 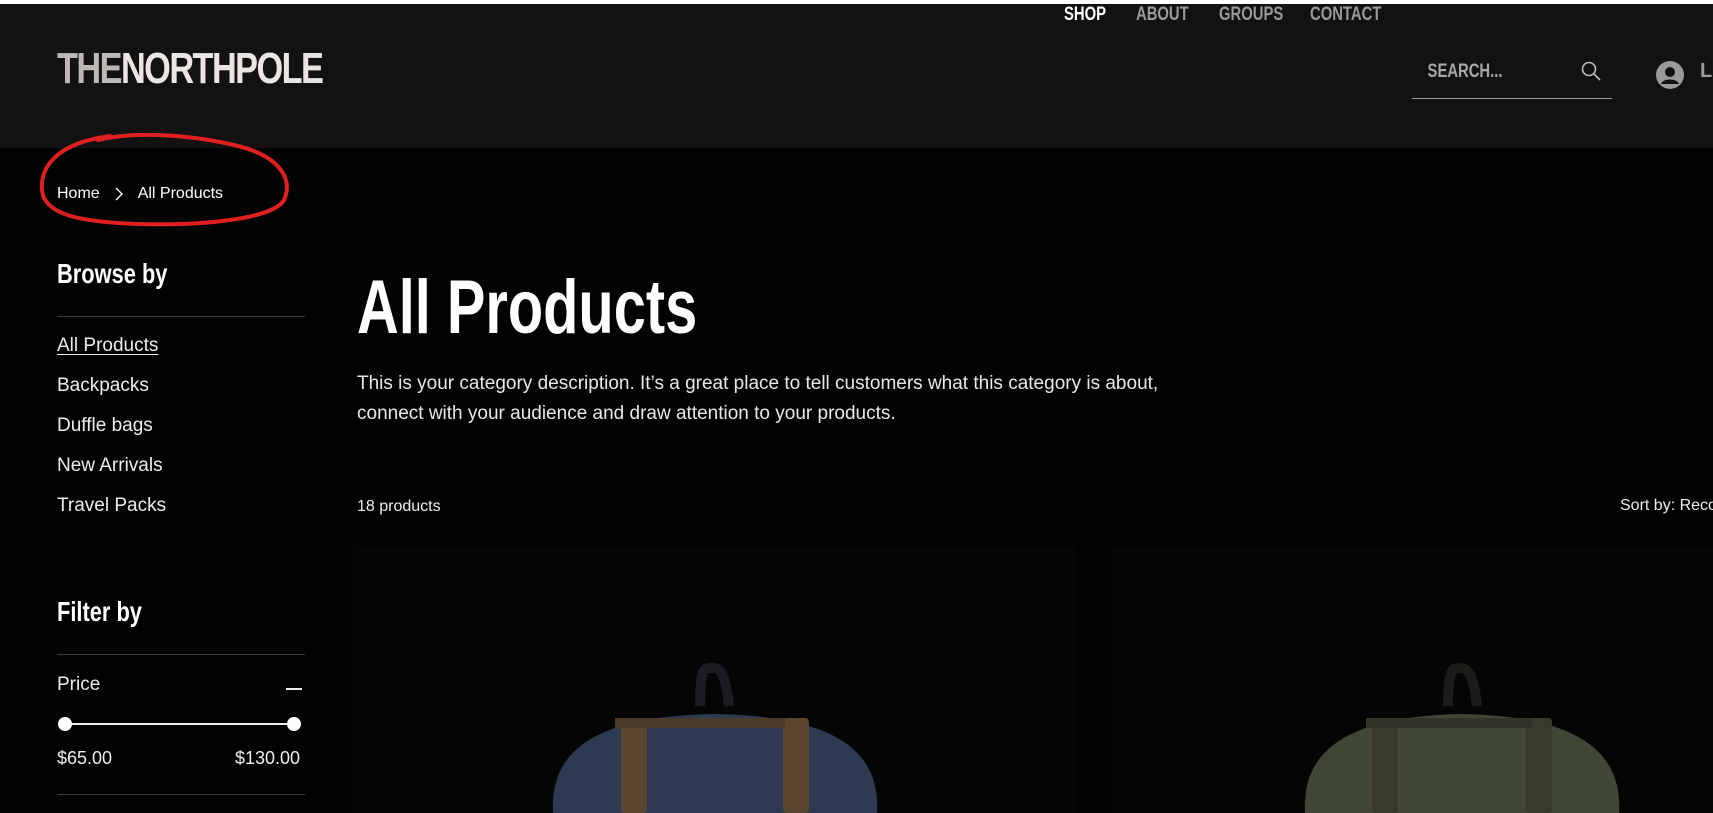 What do you see at coordinates (179, 724) in the screenshot?
I see `price-slider-track` at bounding box center [179, 724].